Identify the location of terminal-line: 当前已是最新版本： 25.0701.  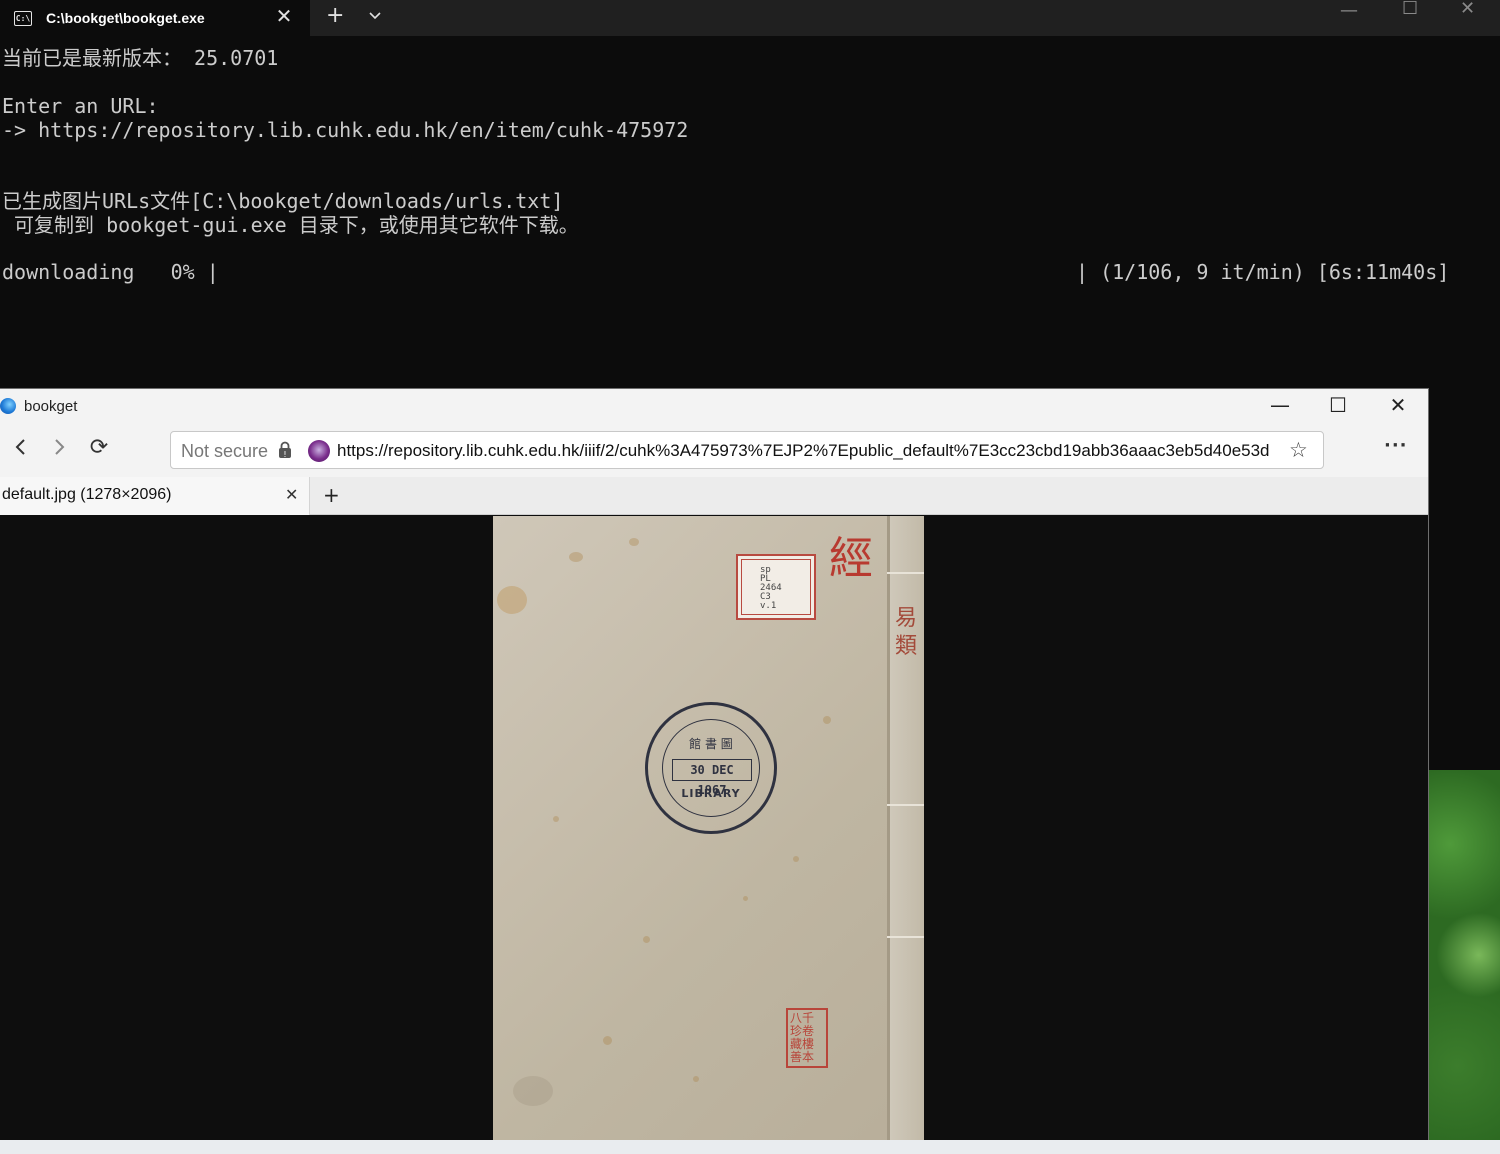
(140, 58).